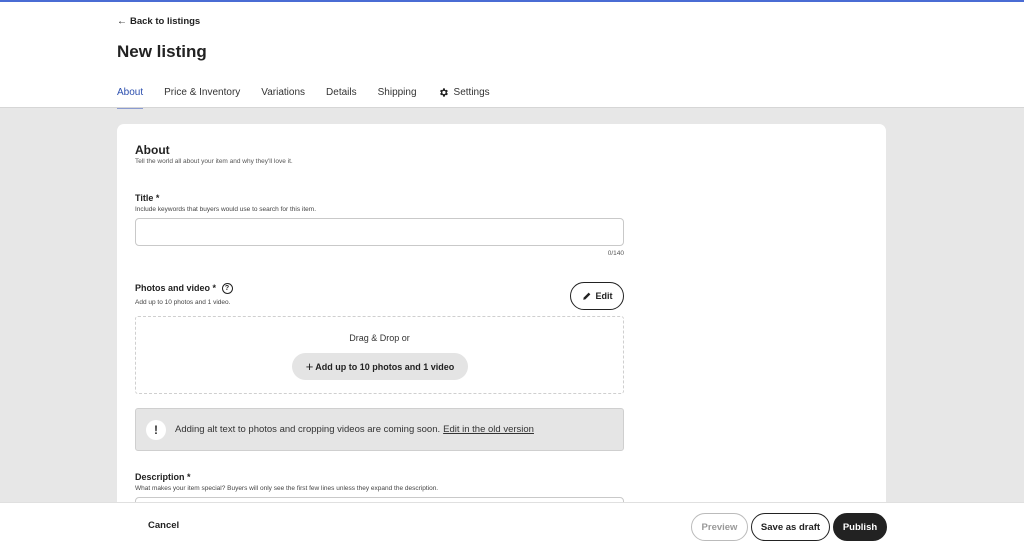 Image resolution: width=1024 pixels, height=545 pixels. I want to click on back-to-listings-link: ← Back to listings, so click(158, 21).